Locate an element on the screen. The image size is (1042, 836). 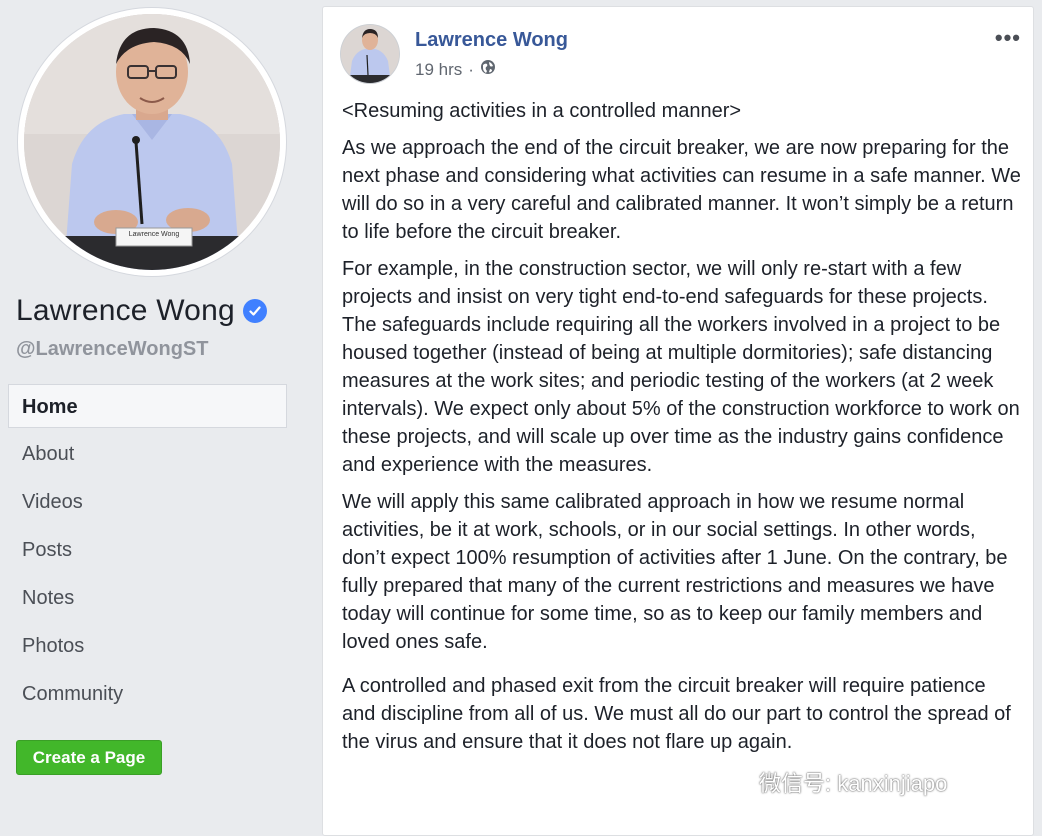
post-author-name: Lawrence Wong is located at coordinates (491, 40).